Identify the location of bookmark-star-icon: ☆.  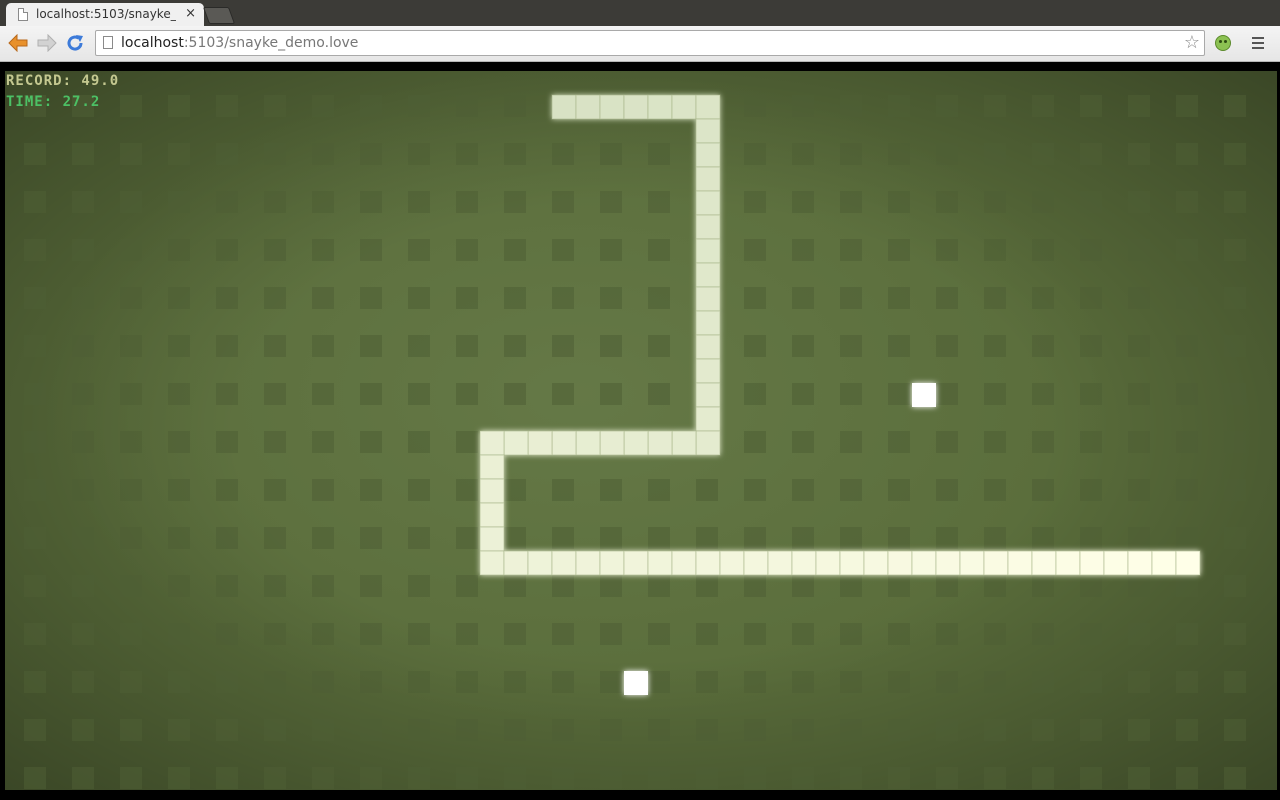
(1192, 42).